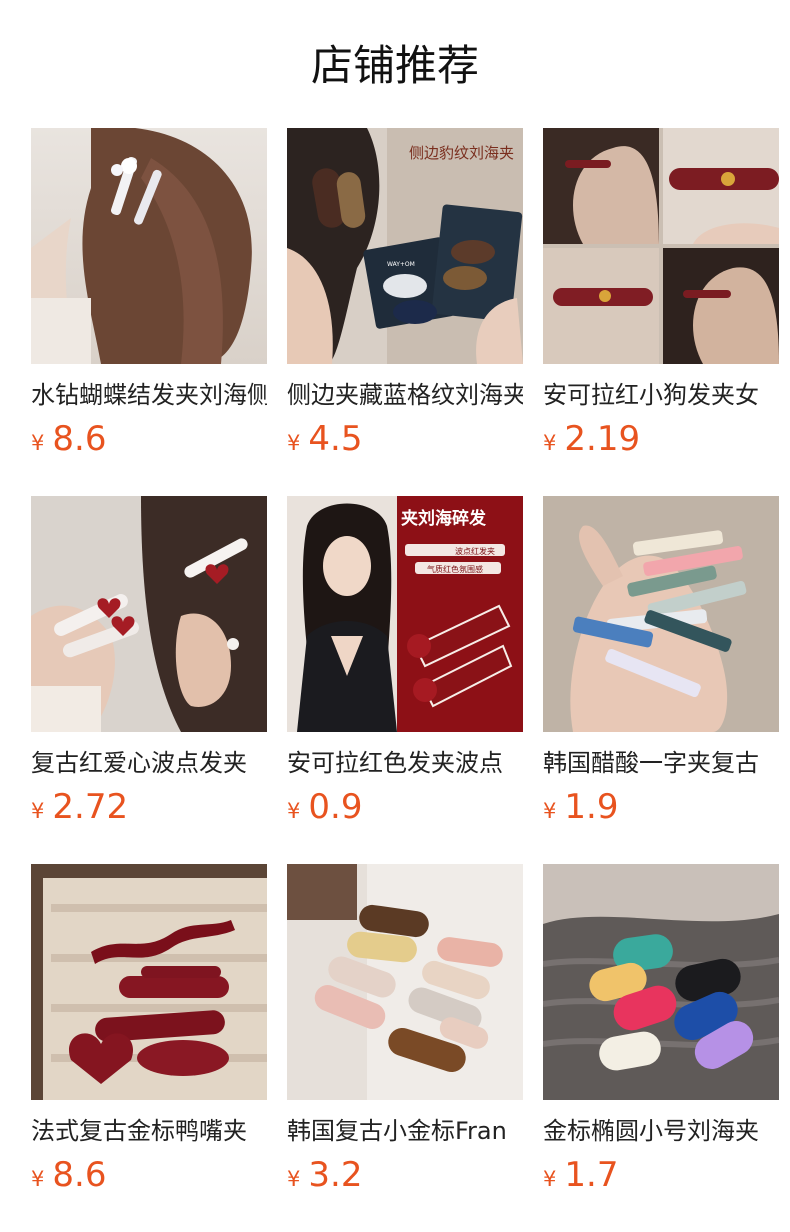  I want to click on product-name: 水钻蝴蝶结发夹刘海侧边夹, so click(149, 395).